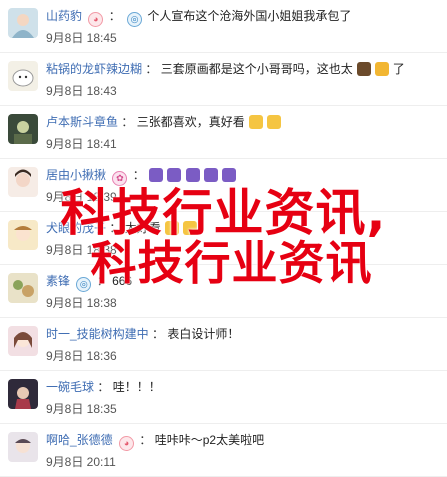  I want to click on comment-item: 一碗毛球 ： 哇！！！ 9月8日 18:35, so click(223, 397).